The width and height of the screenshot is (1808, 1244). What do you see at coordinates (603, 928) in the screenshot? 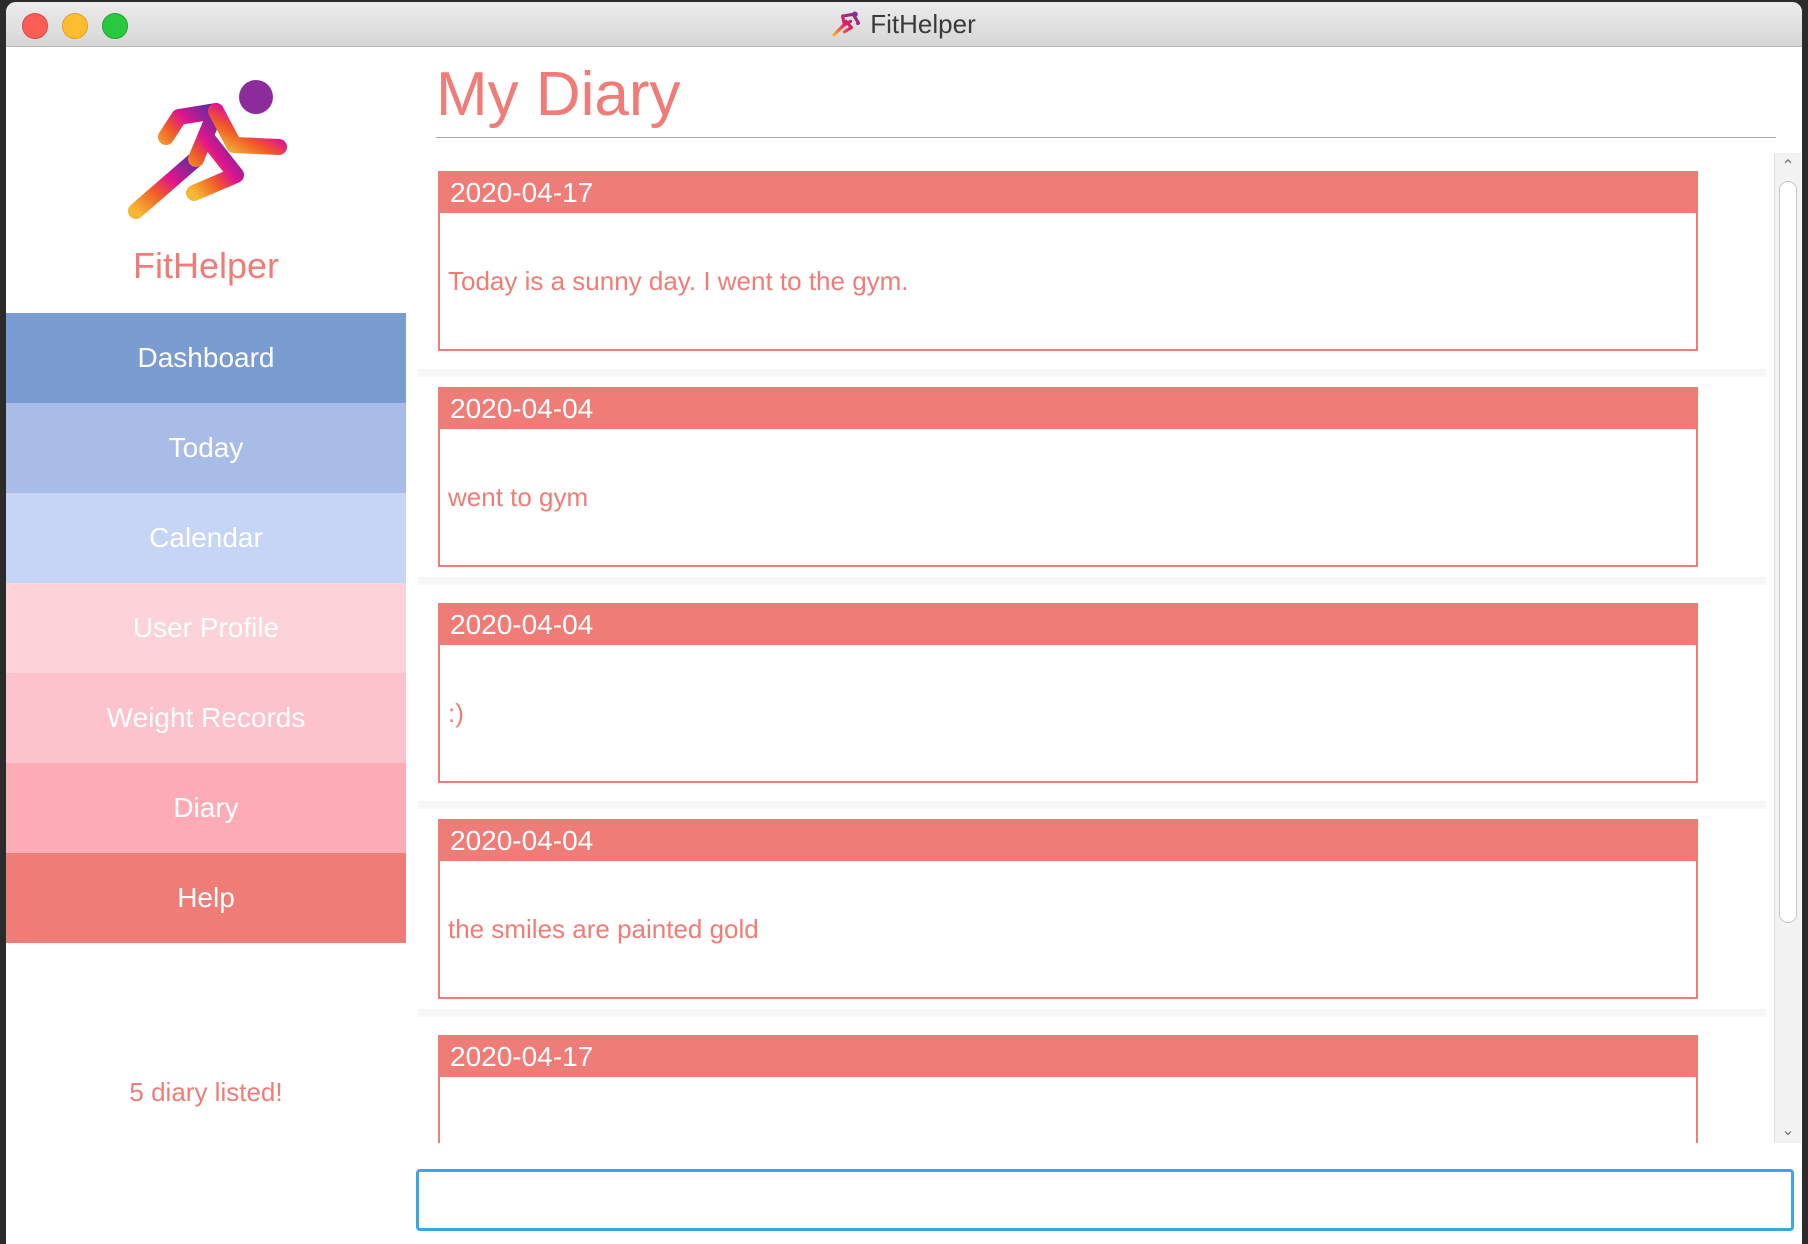
I see `diary-content: the smiles are painted gold` at bounding box center [603, 928].